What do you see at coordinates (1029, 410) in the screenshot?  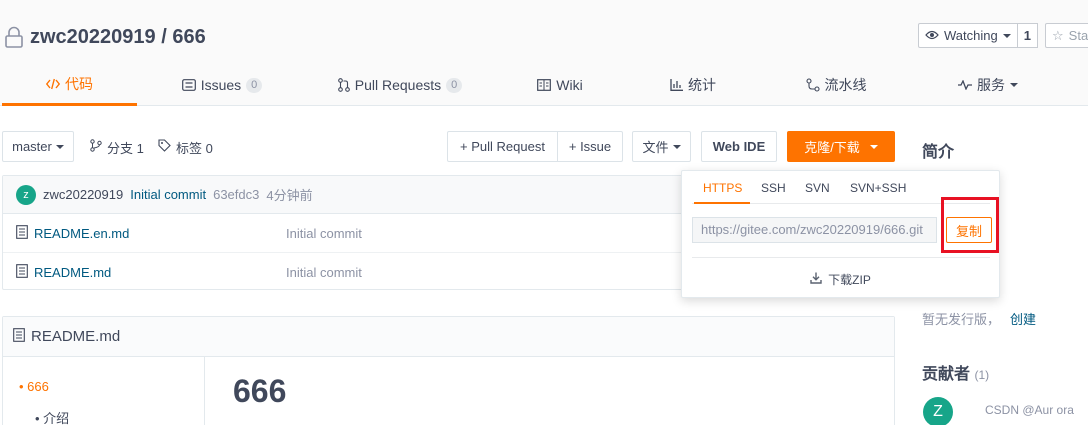 I see `watermark: CSDN @Aur ora` at bounding box center [1029, 410].